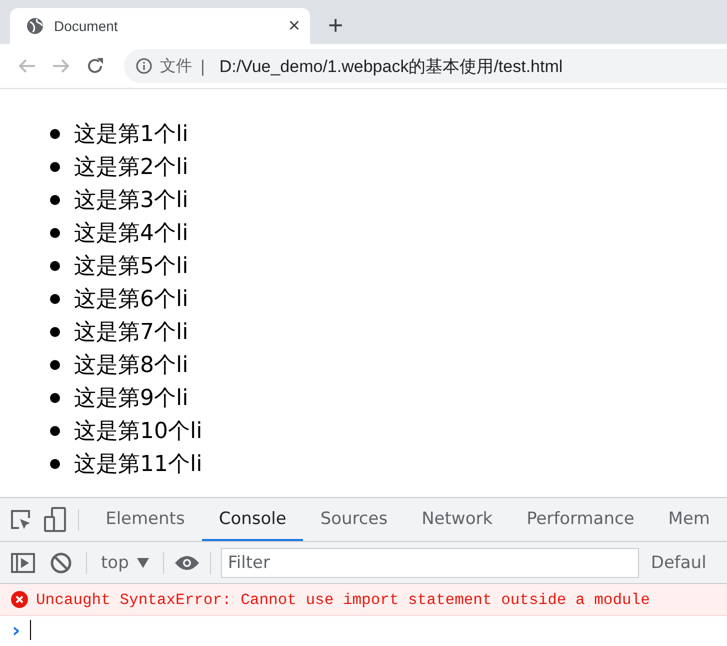 The image size is (727, 646). I want to click on clear-console-icon, so click(61, 563).